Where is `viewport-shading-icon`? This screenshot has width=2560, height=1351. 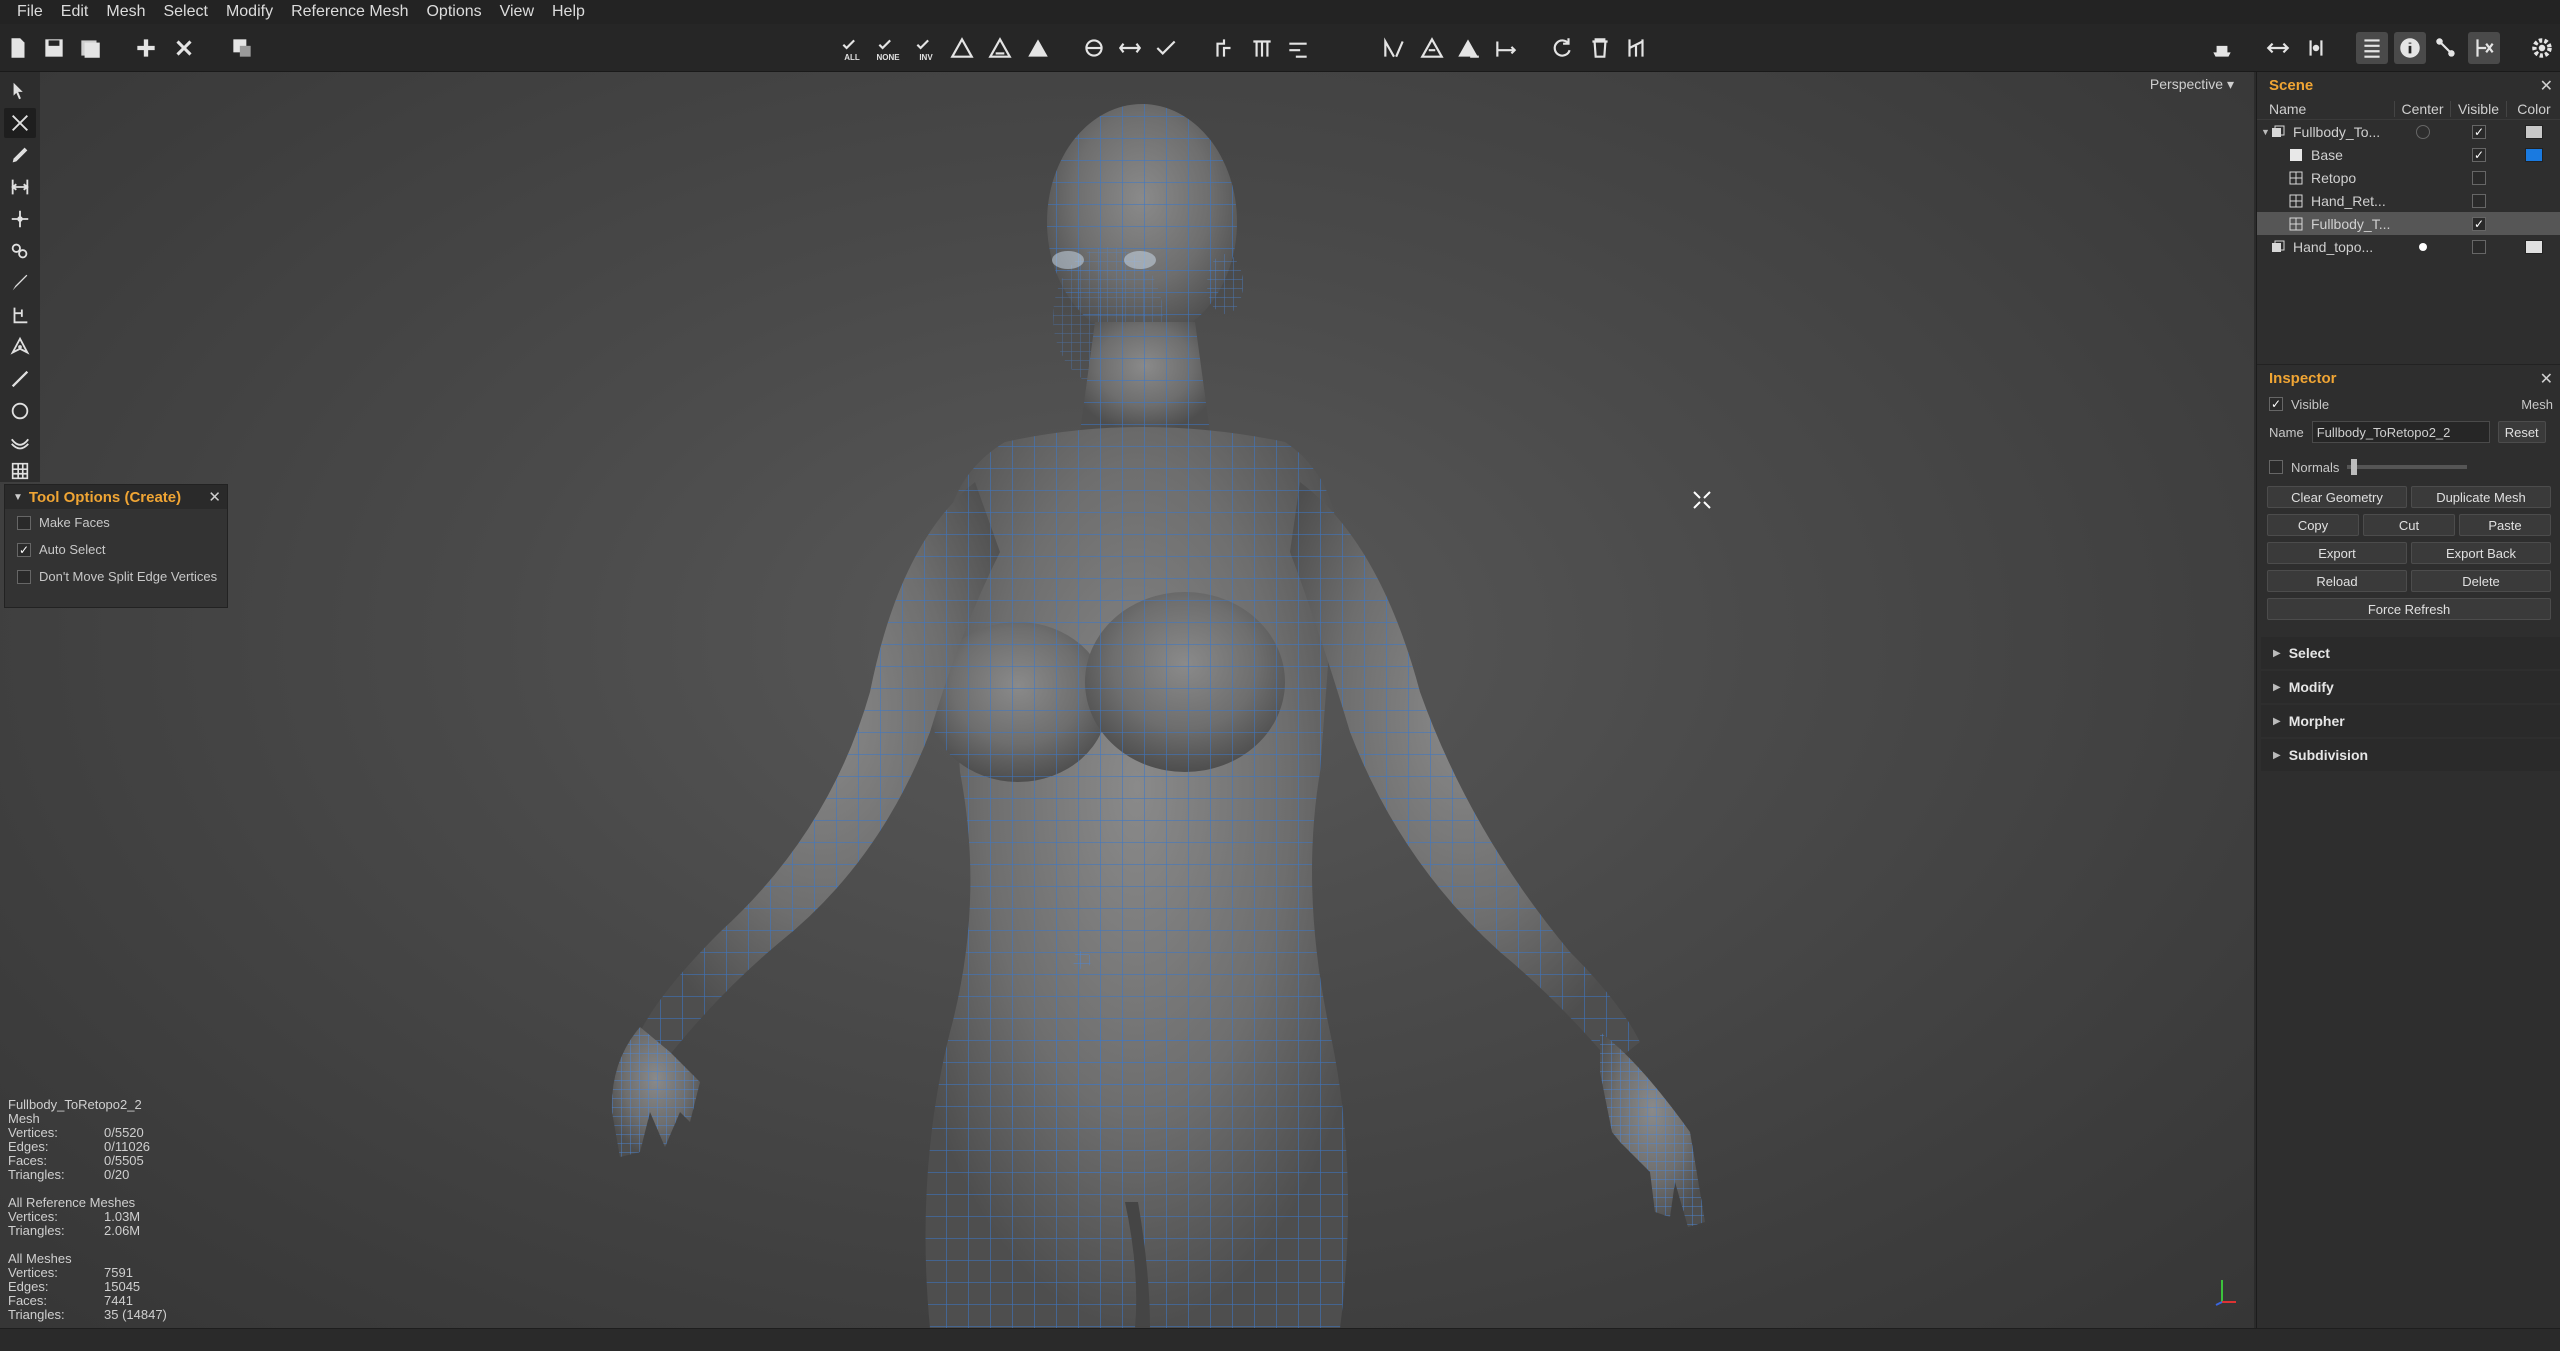
viewport-shading-icon is located at coordinates (2222, 48).